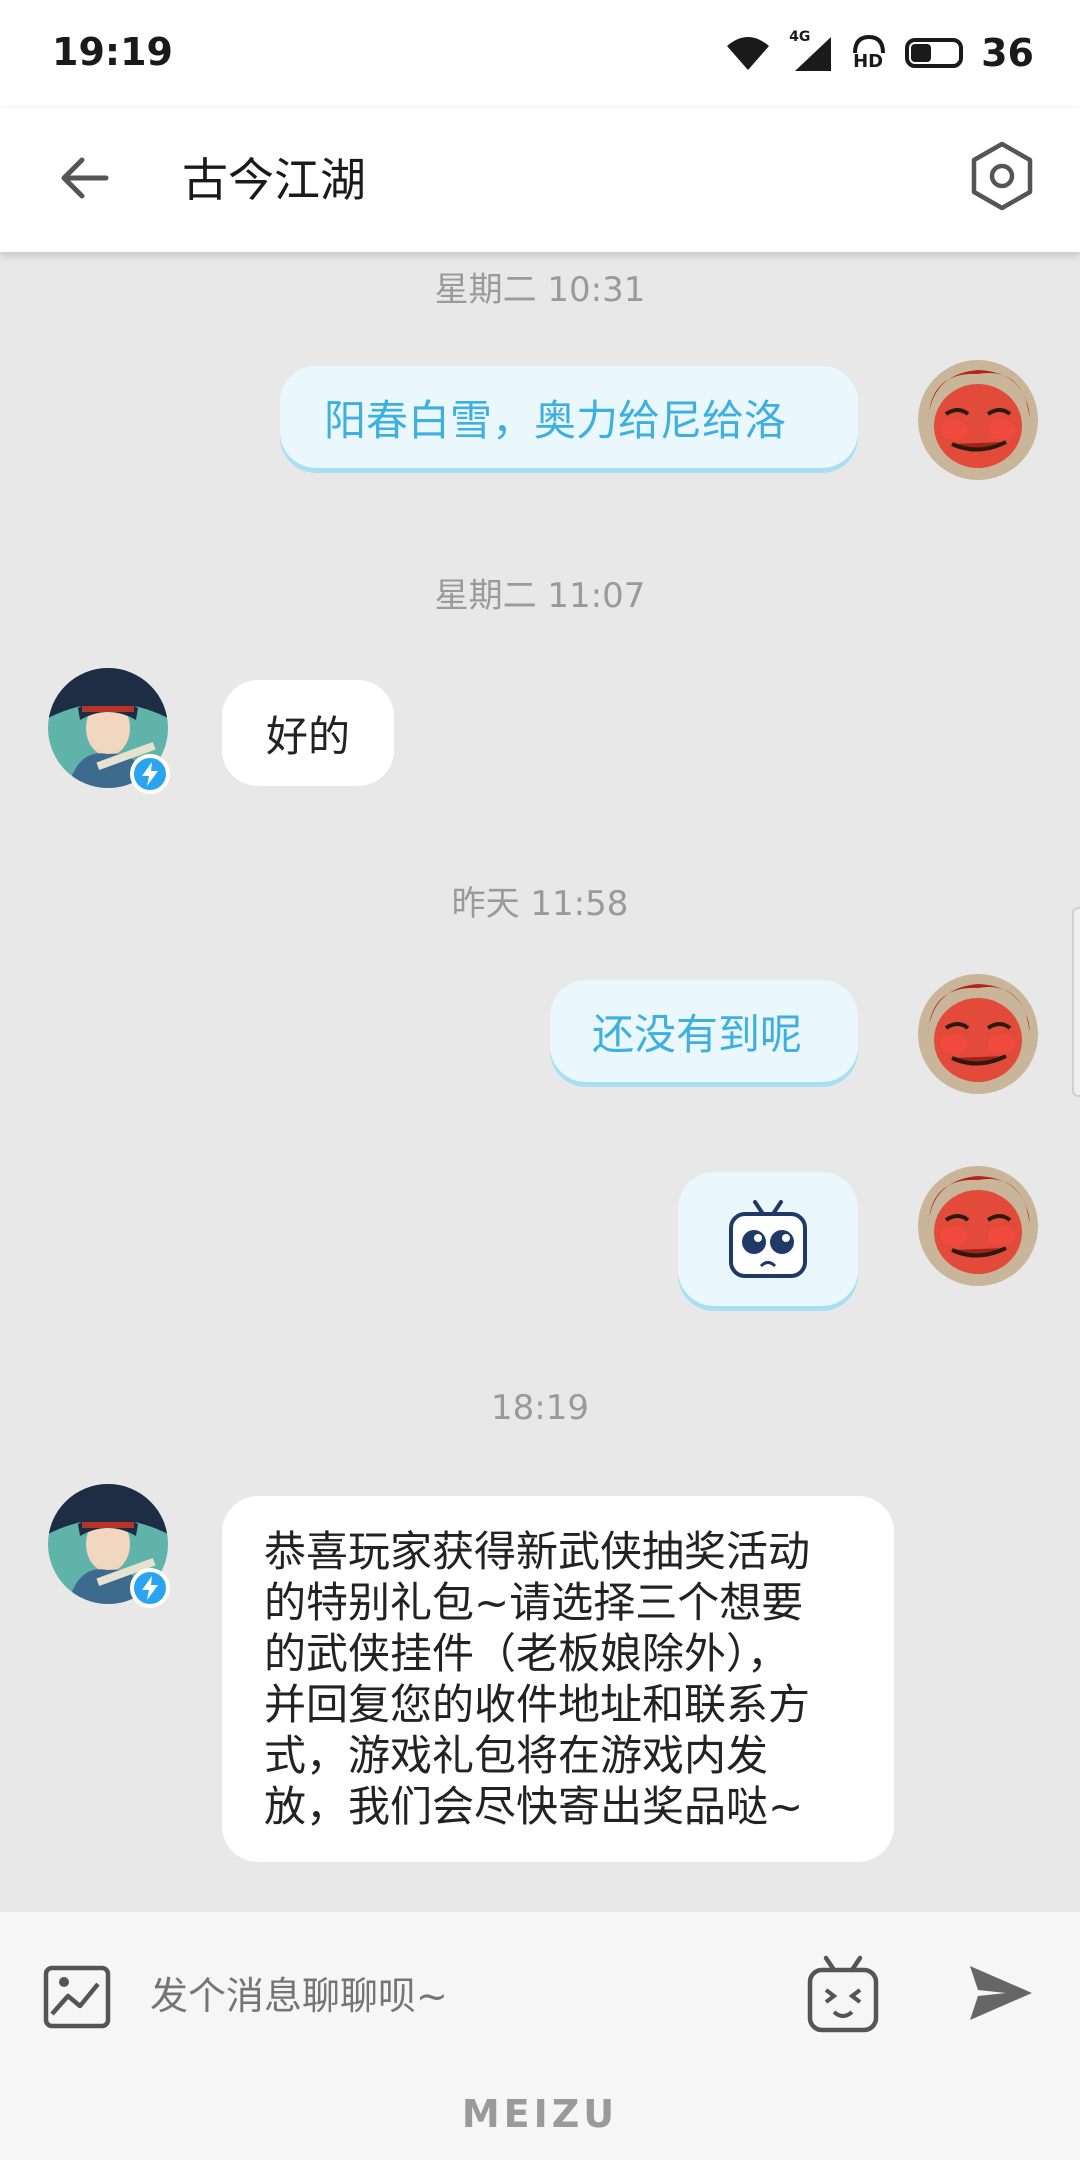  I want to click on back-arrow-icon, so click(84, 178).